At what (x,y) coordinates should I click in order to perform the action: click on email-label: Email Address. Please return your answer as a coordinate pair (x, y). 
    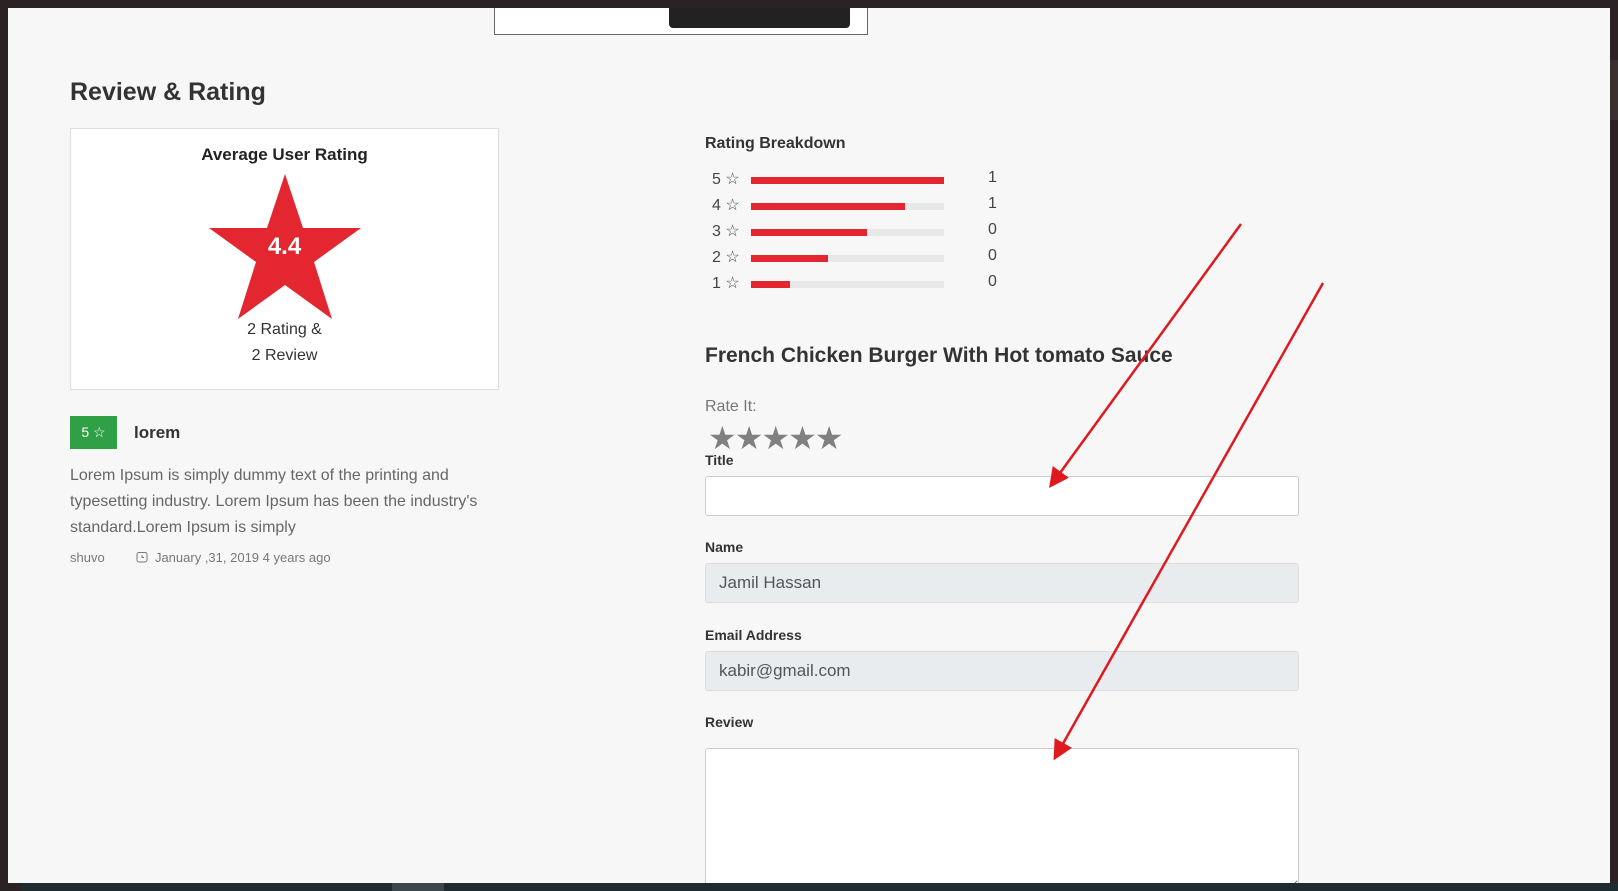
    Looking at the image, I should click on (753, 635).